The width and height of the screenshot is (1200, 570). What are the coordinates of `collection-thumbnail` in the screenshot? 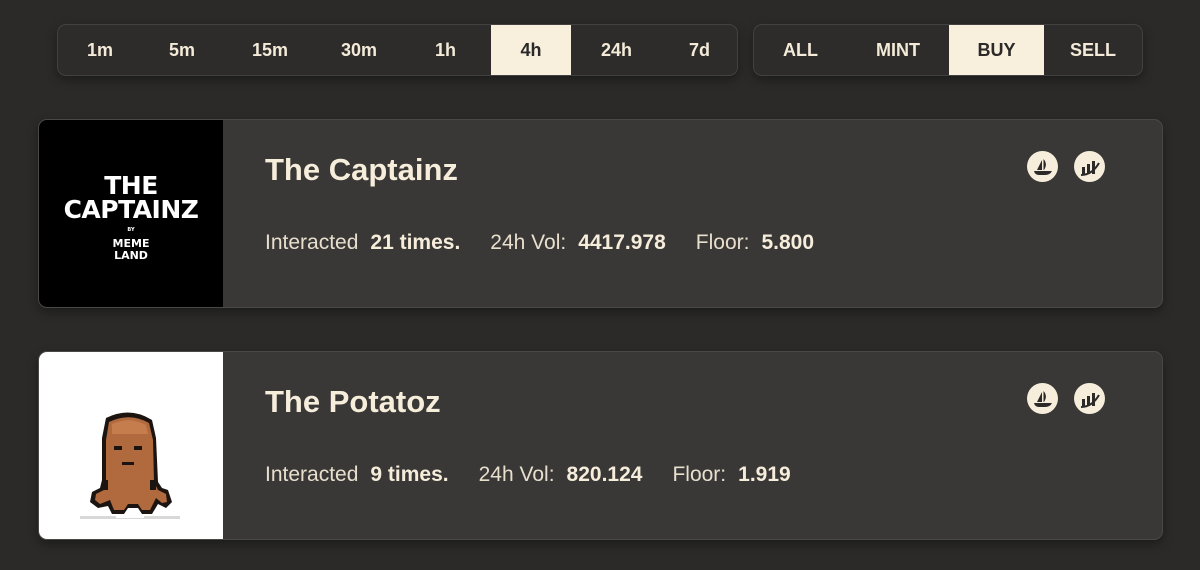 It's located at (131, 445).